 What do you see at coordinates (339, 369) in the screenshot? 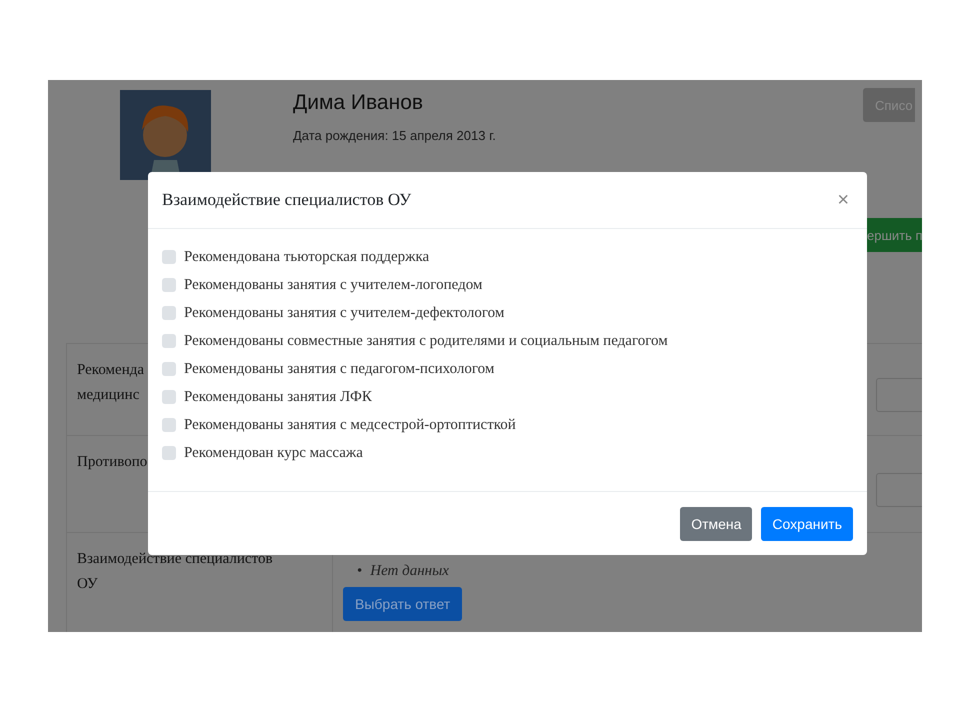
I see `option-label: Рекомендованы занятия с педагогом-психологом` at bounding box center [339, 369].